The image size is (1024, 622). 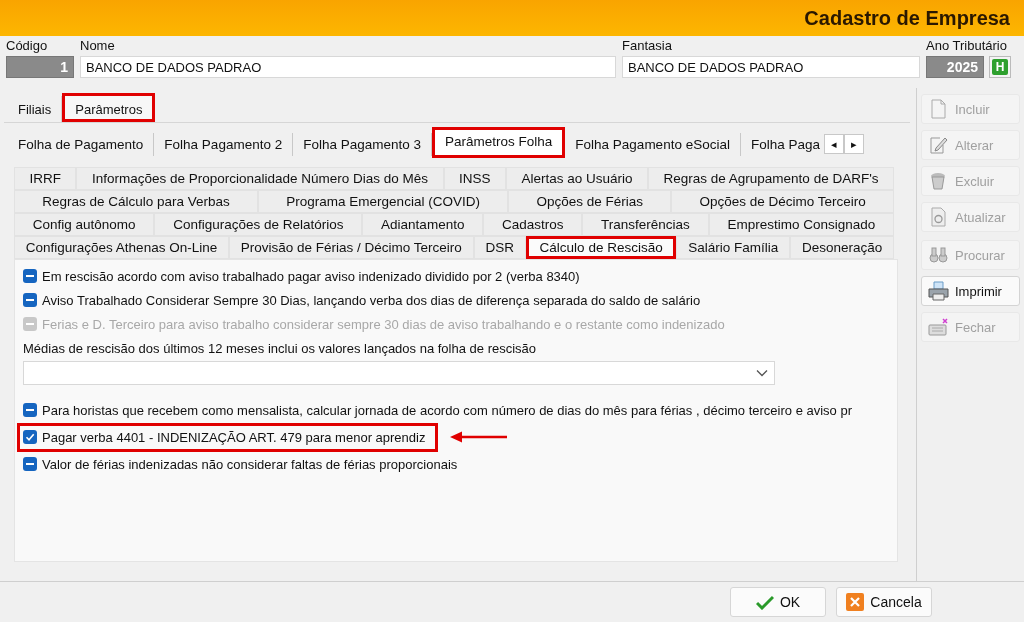 I want to click on ok-button: OK, so click(x=778, y=602).